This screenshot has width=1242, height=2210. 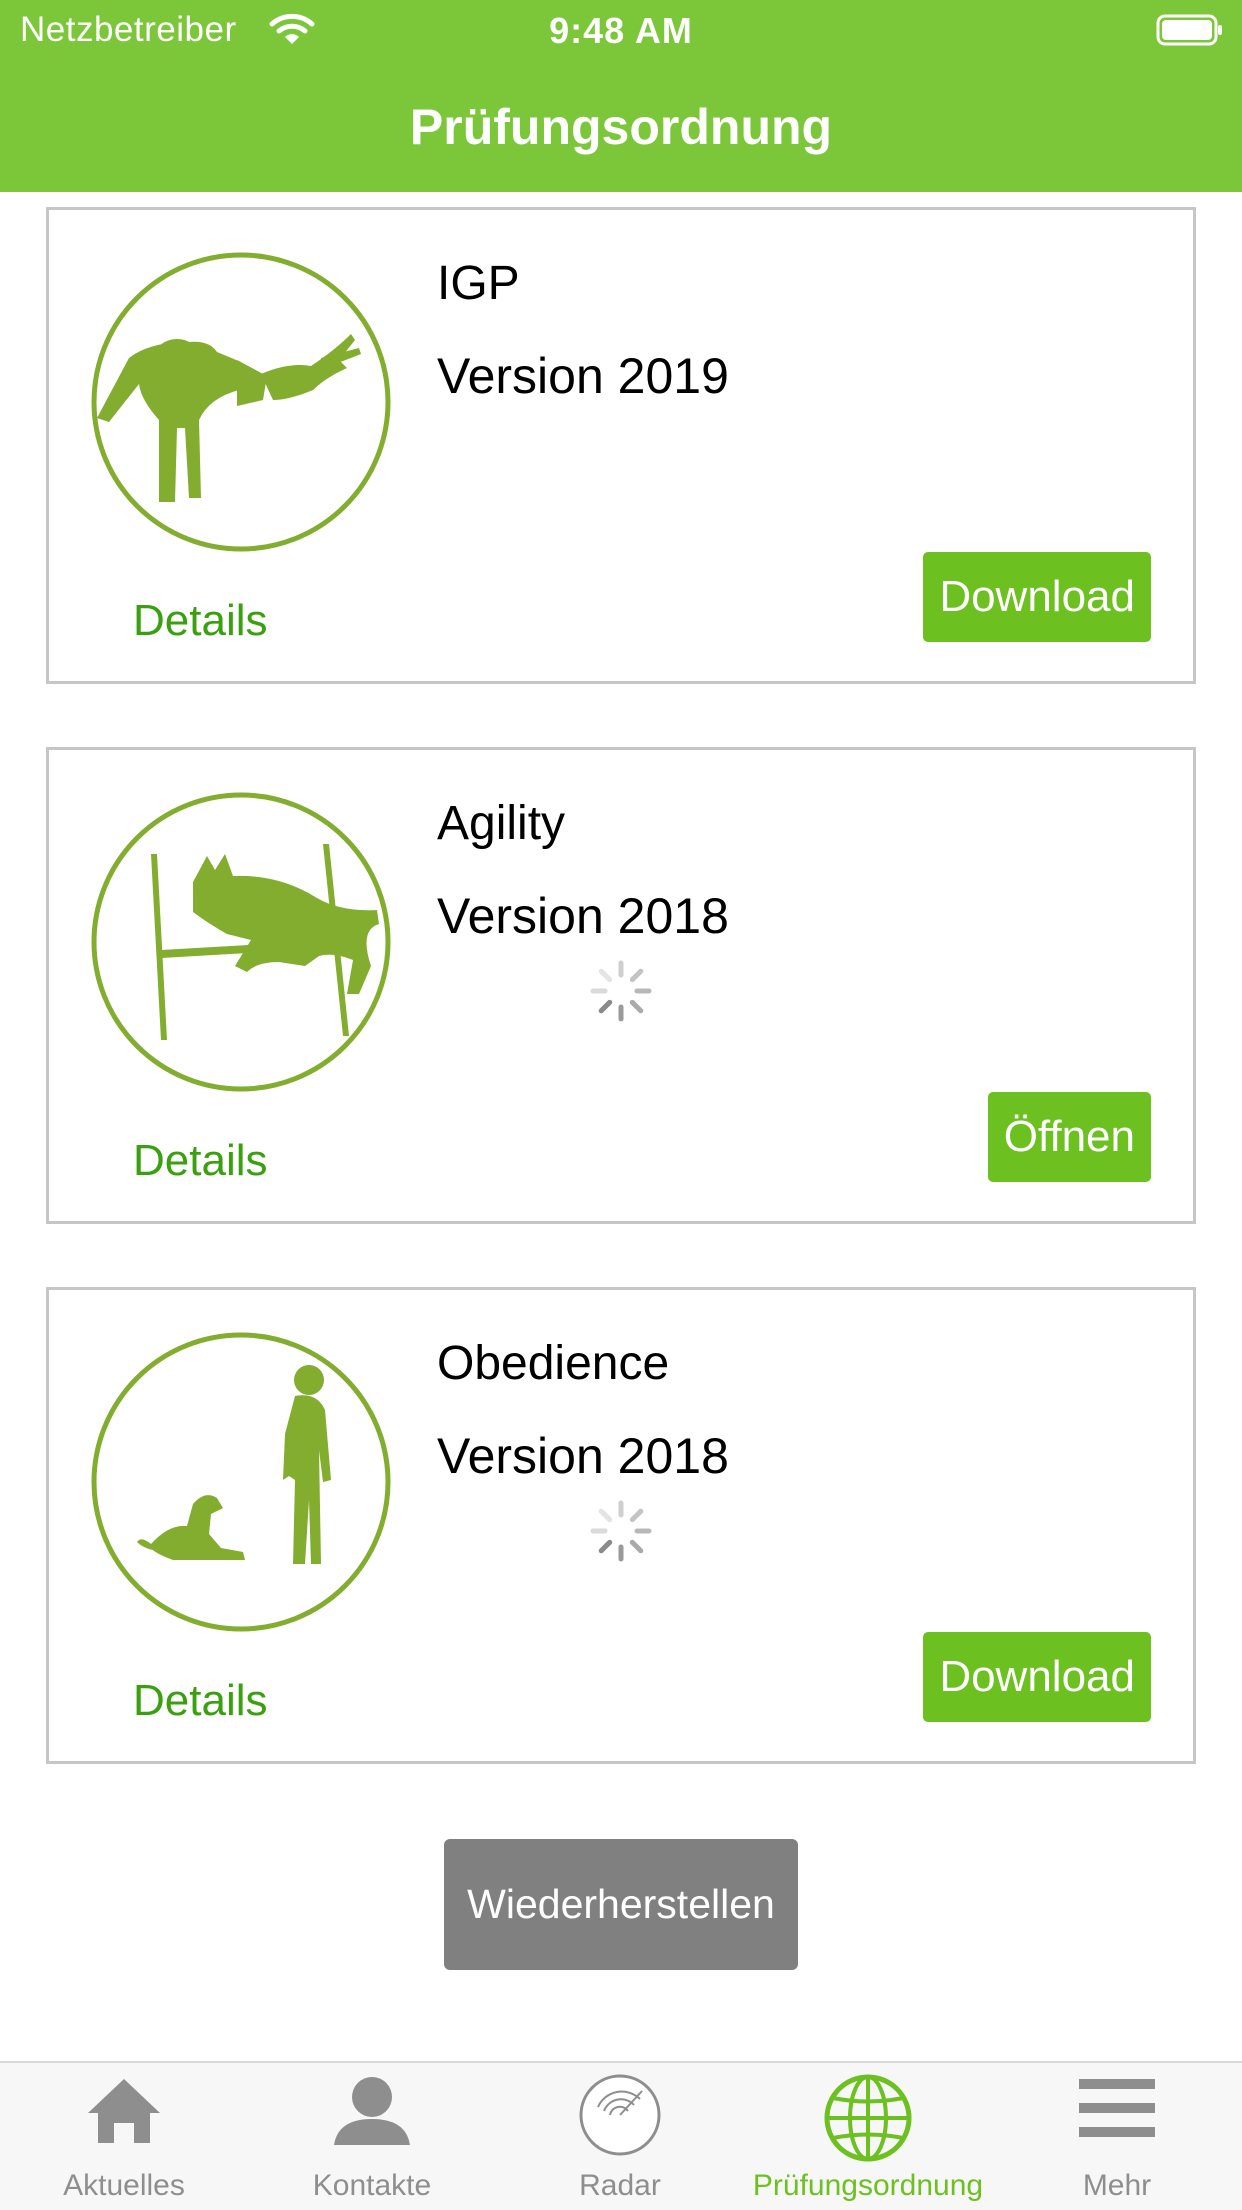 I want to click on card-title: Agility, so click(x=501, y=823).